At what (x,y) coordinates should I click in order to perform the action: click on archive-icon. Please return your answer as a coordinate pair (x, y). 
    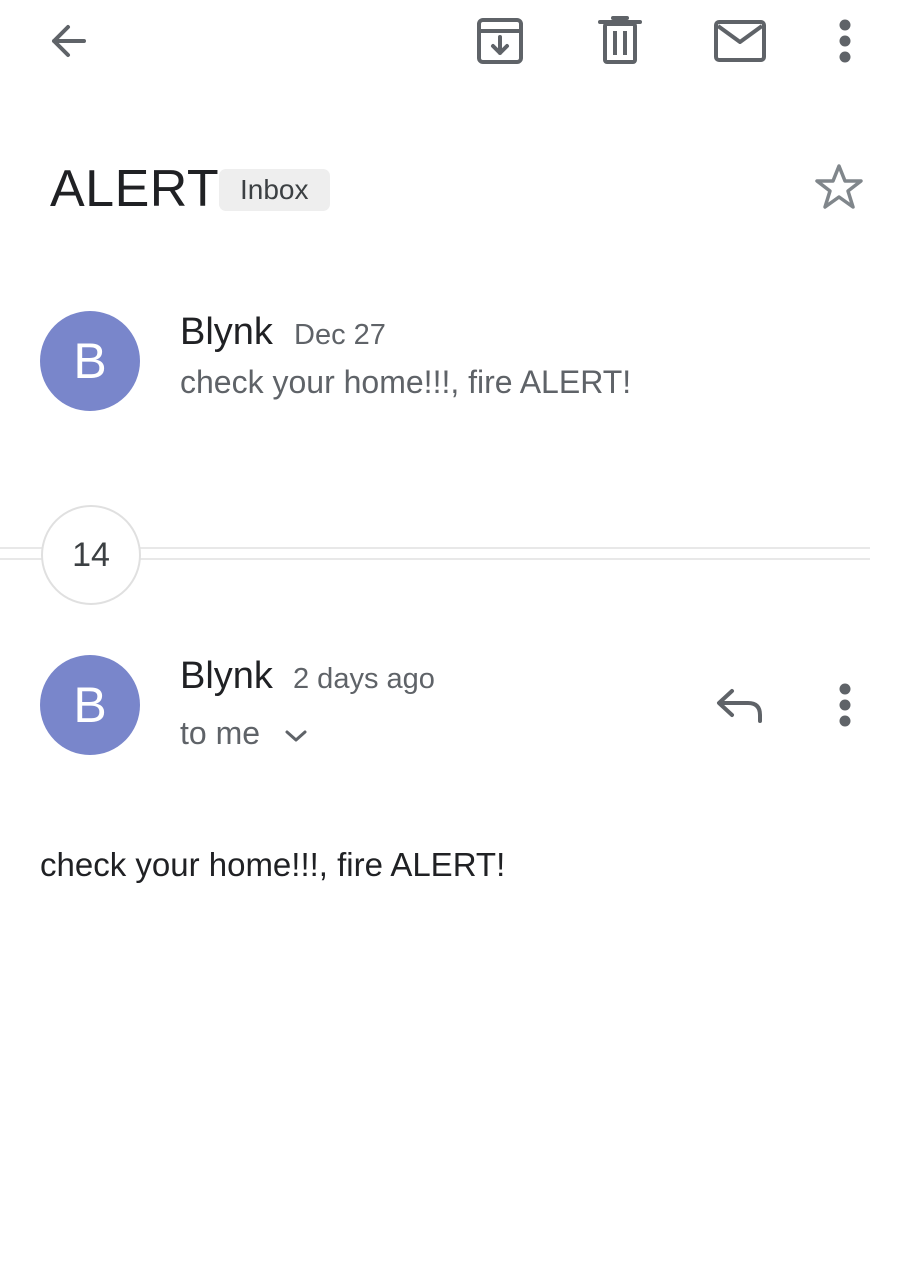
    Looking at the image, I should click on (500, 41).